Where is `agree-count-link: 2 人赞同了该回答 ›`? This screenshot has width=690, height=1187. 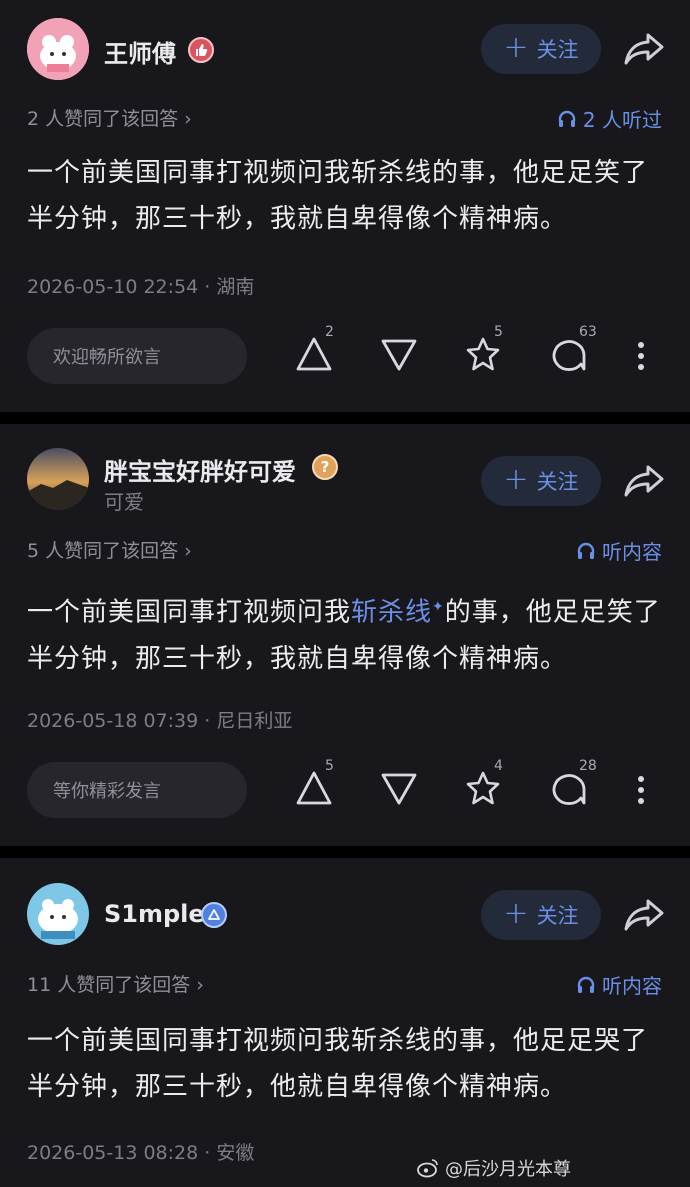 agree-count-link: 2 人赞同了该回答 › is located at coordinates (109, 117).